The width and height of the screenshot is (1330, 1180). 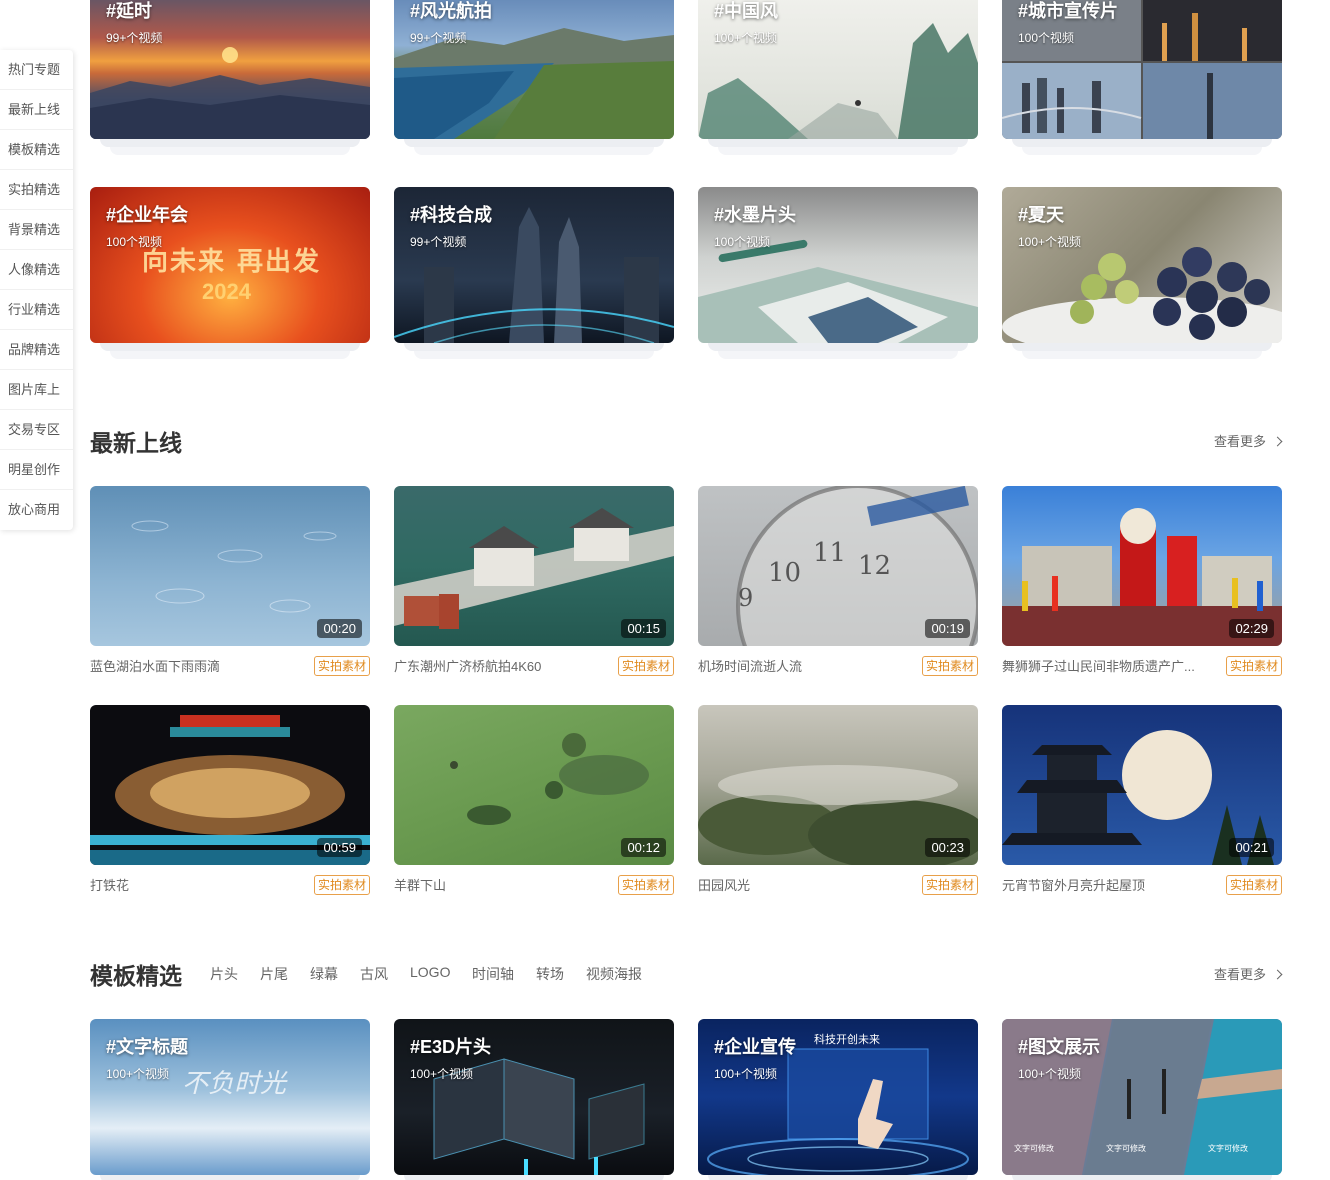 I want to click on tab-green-screen: 绿幕, so click(x=324, y=974).